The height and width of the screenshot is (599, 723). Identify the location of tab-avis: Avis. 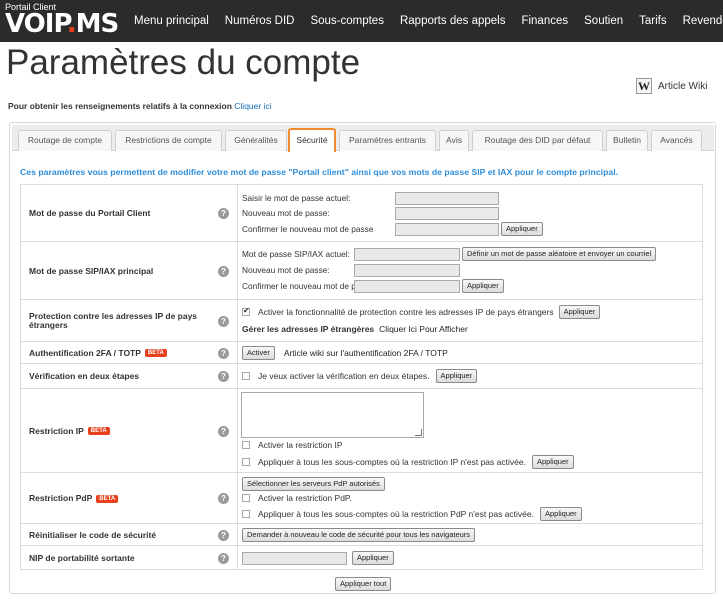
(454, 140).